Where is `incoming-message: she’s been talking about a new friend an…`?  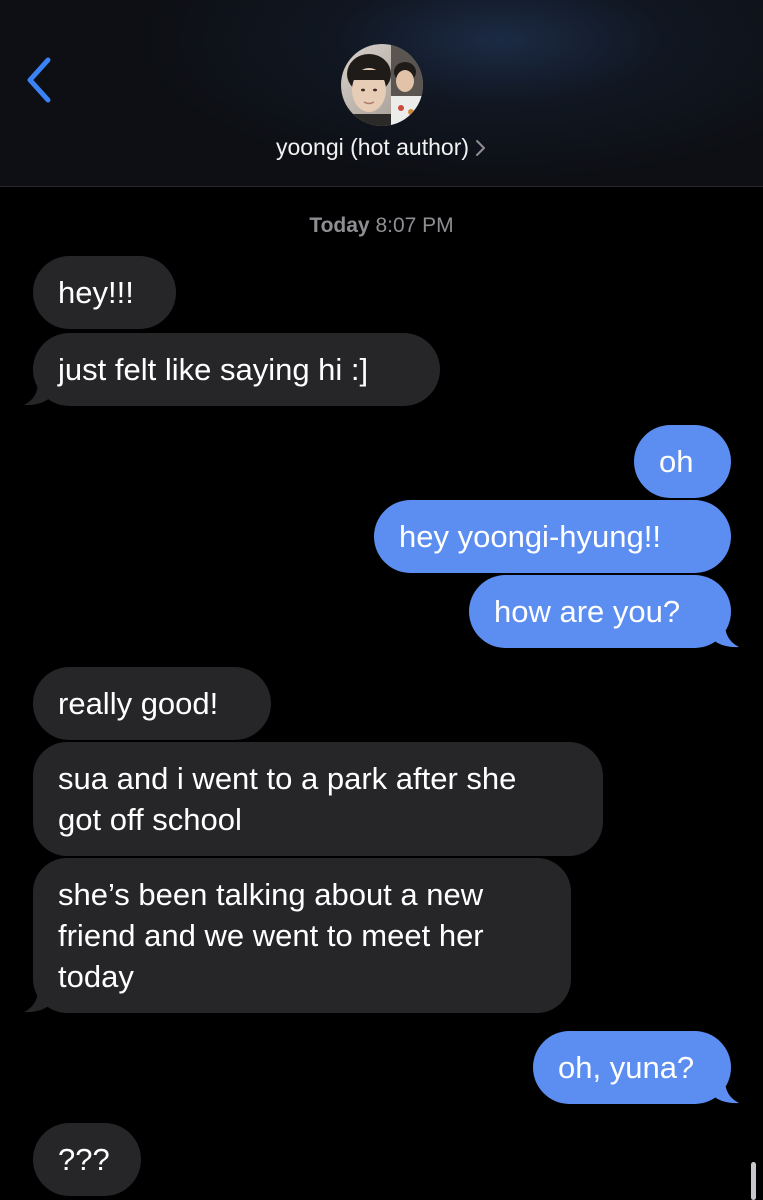 incoming-message: she’s been talking about a new friend an… is located at coordinates (302, 935).